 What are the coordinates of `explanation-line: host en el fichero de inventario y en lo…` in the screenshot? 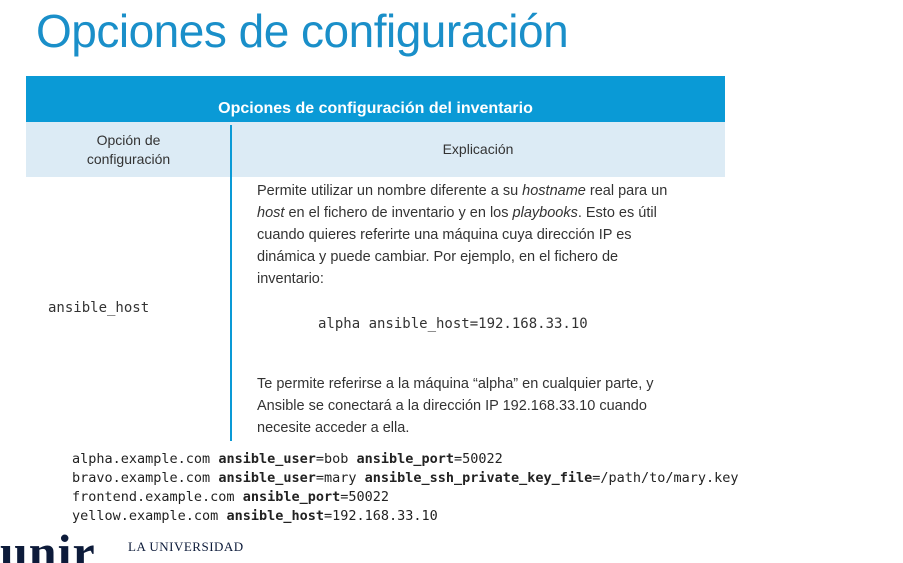 It's located at (457, 213).